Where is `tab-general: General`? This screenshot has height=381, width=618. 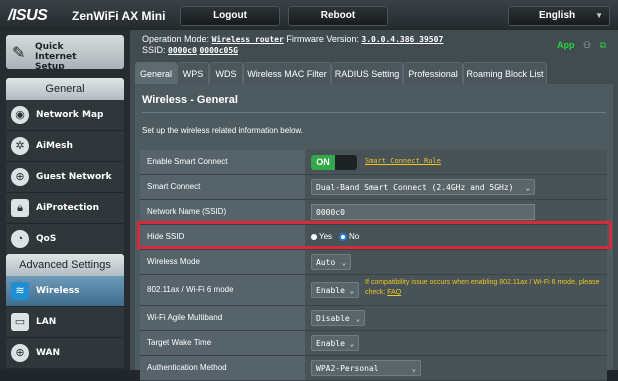
tab-general: General is located at coordinates (156, 73).